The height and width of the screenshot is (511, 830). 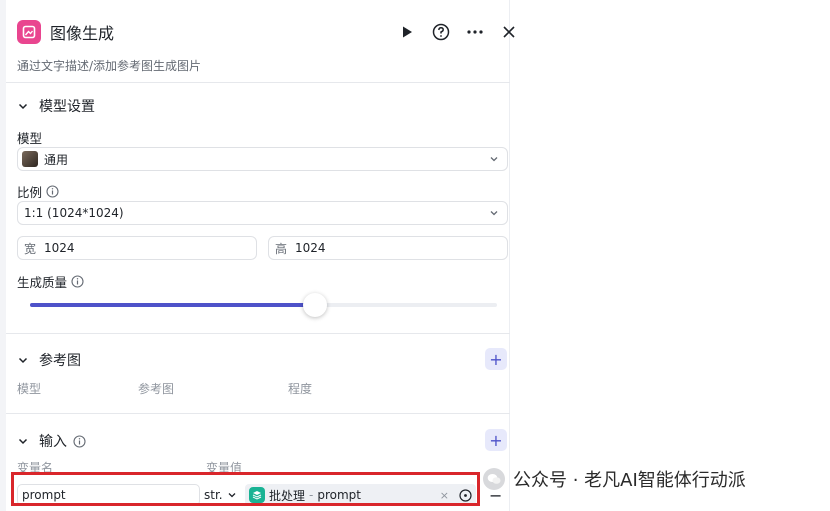 What do you see at coordinates (29, 389) in the screenshot?
I see `reference-column-header: 模型` at bounding box center [29, 389].